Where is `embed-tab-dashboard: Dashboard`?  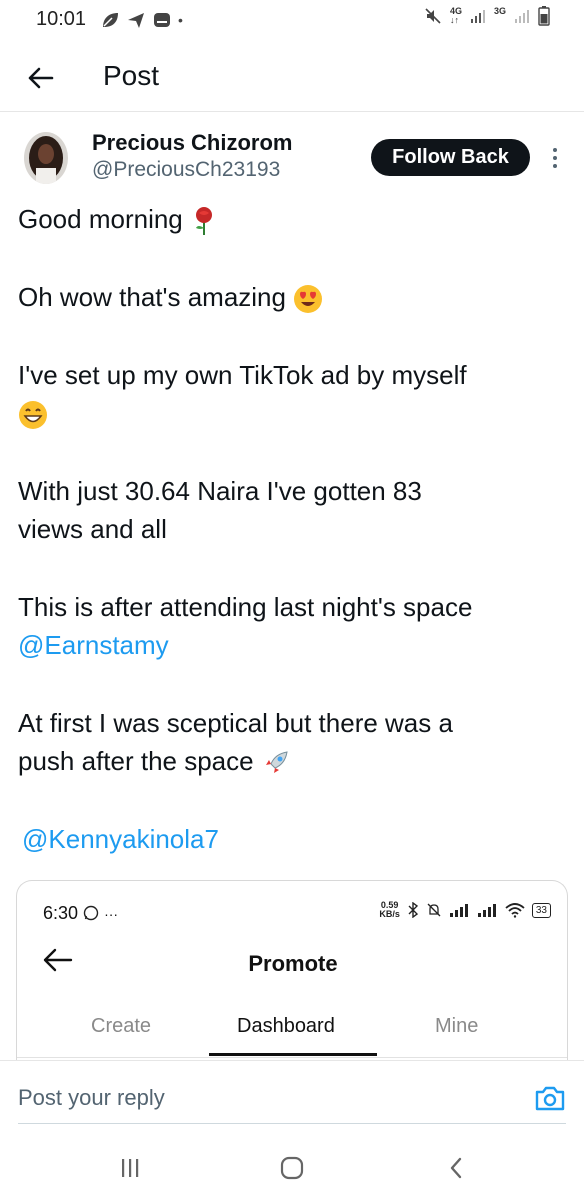 embed-tab-dashboard: Dashboard is located at coordinates (286, 1026).